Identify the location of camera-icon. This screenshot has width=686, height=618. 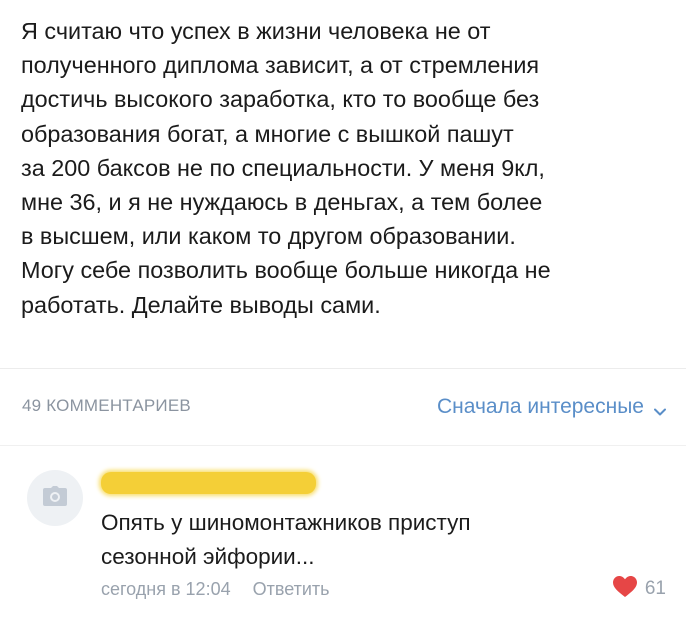
(55, 498).